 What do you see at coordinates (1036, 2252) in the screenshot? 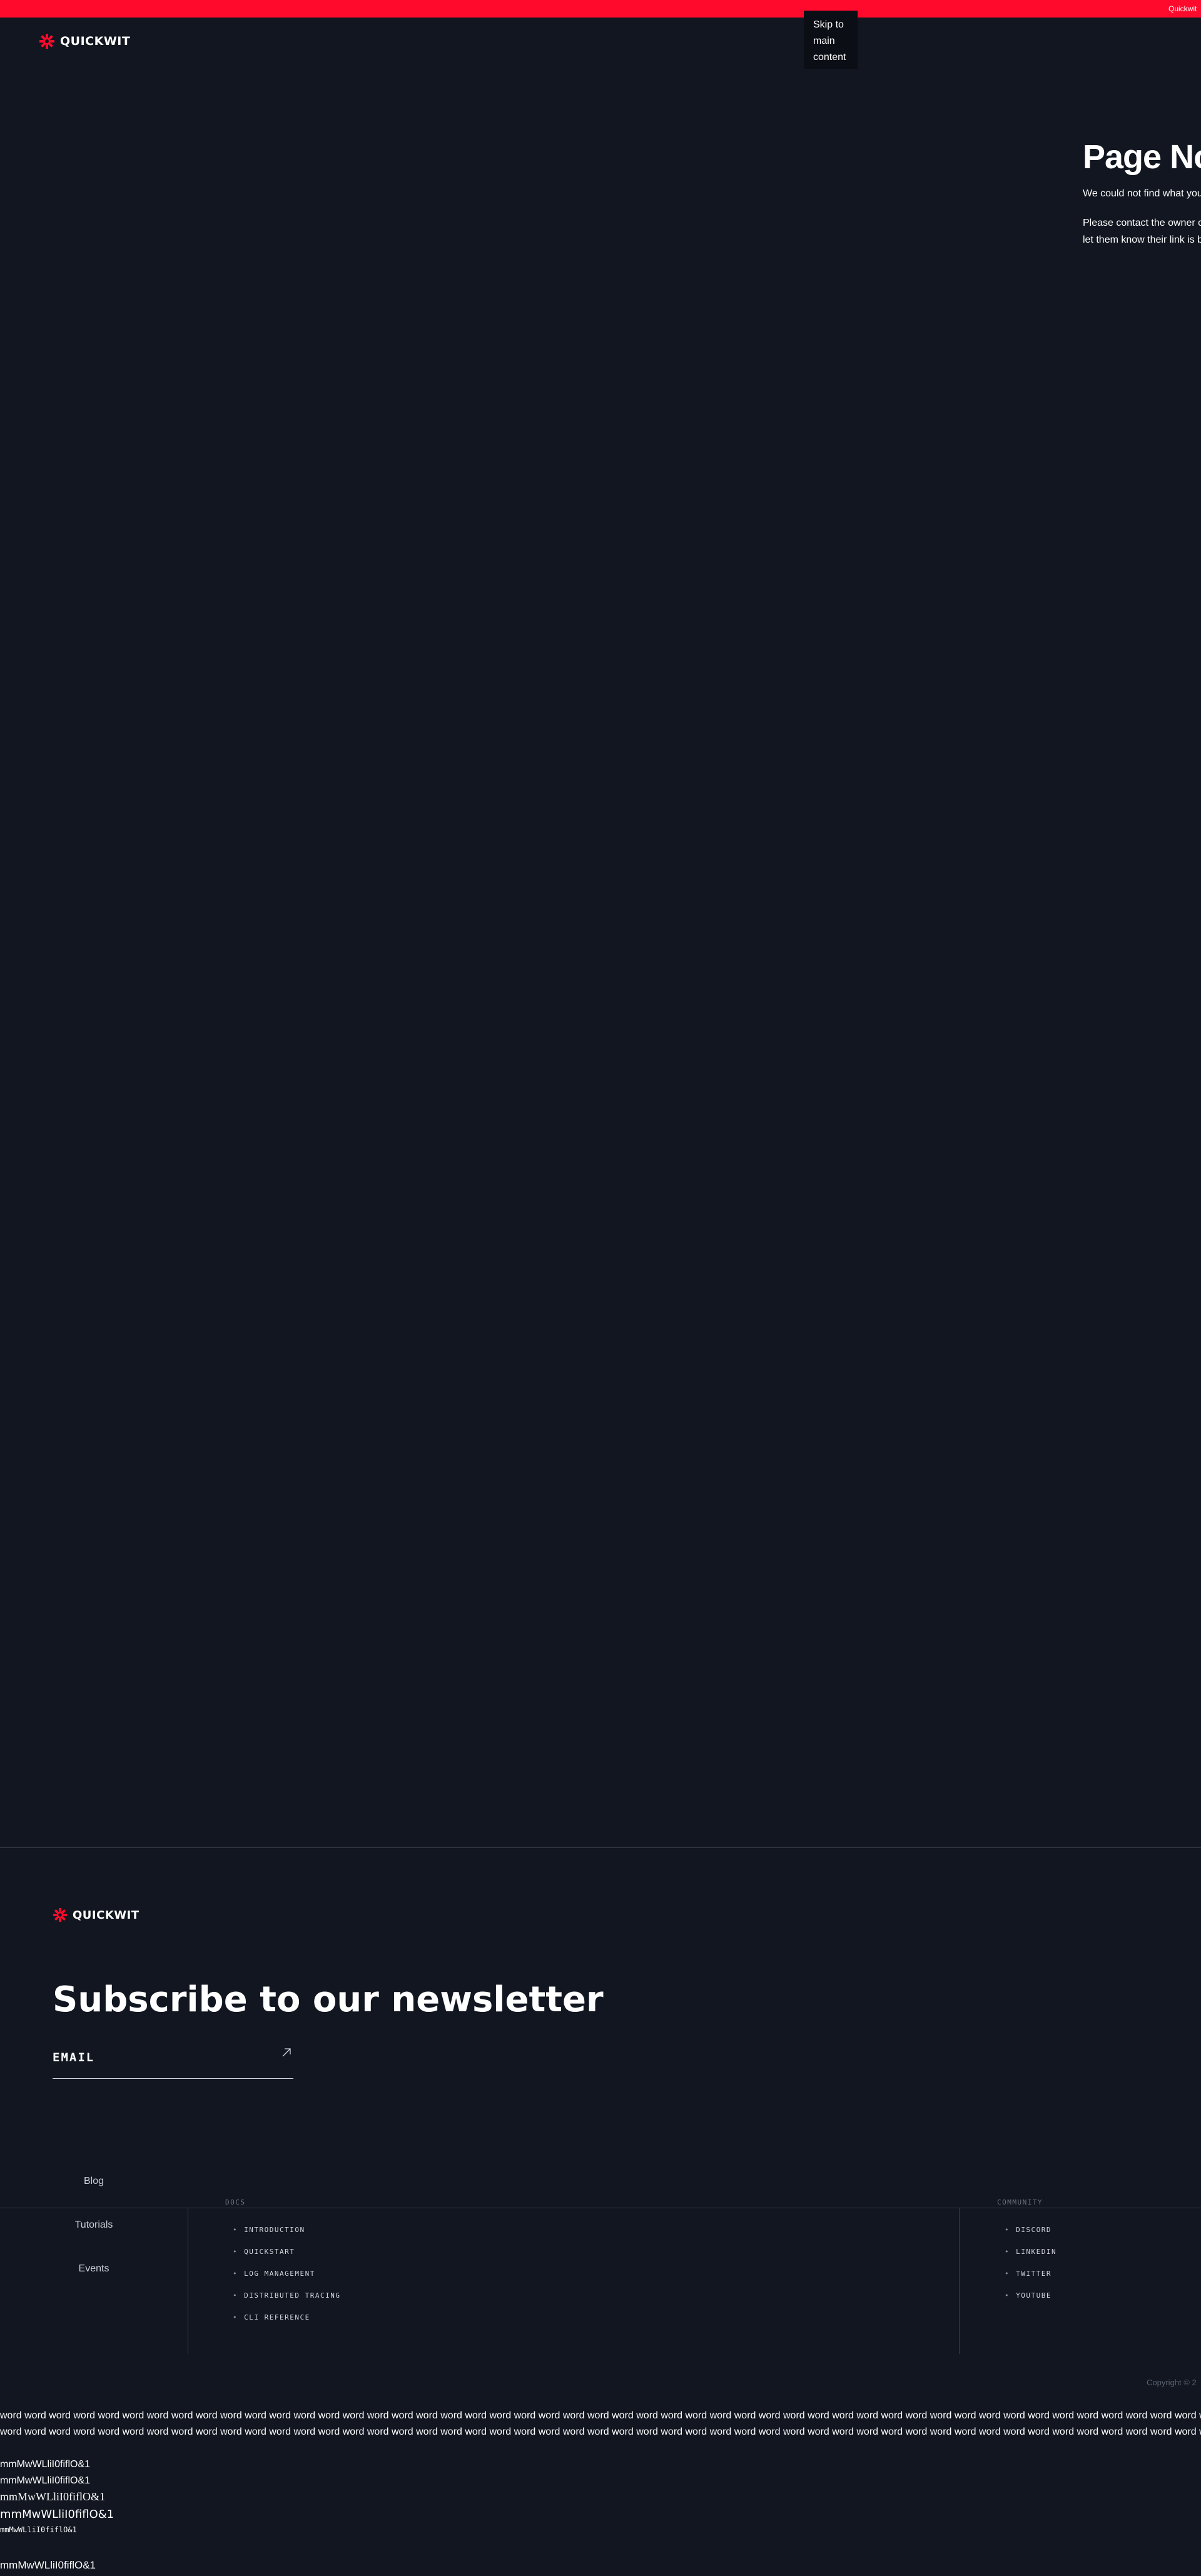
I see `community-link-linkedin: LINKEDIN` at bounding box center [1036, 2252].